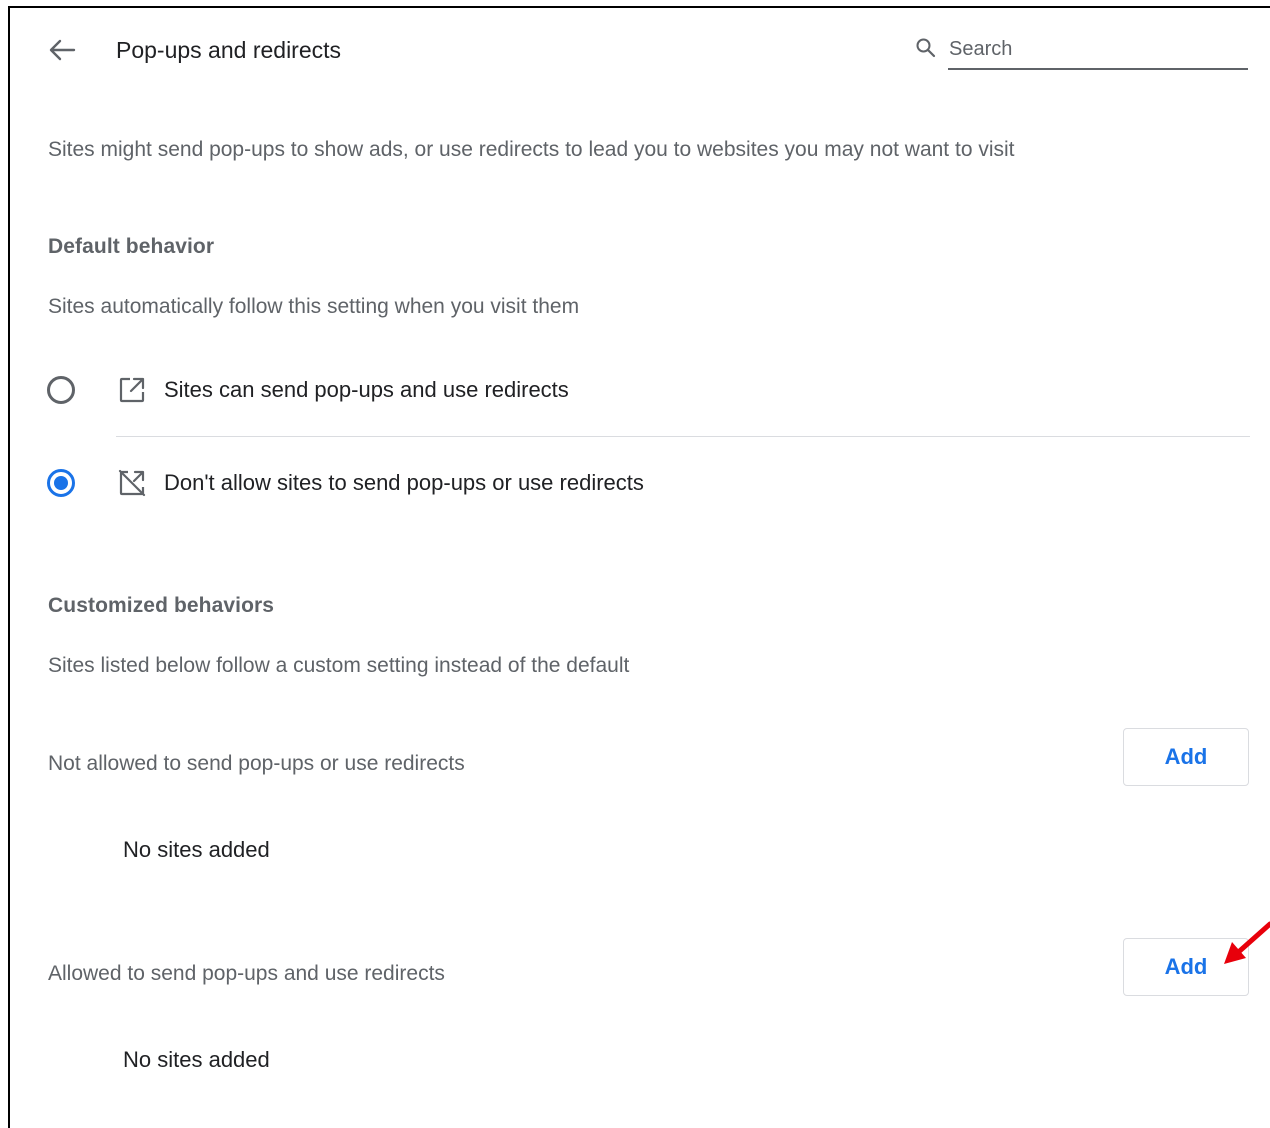 This screenshot has height=1128, width=1270. Describe the element at coordinates (161, 605) in the screenshot. I see `customized-behaviors-heading: Customized behaviors` at that location.